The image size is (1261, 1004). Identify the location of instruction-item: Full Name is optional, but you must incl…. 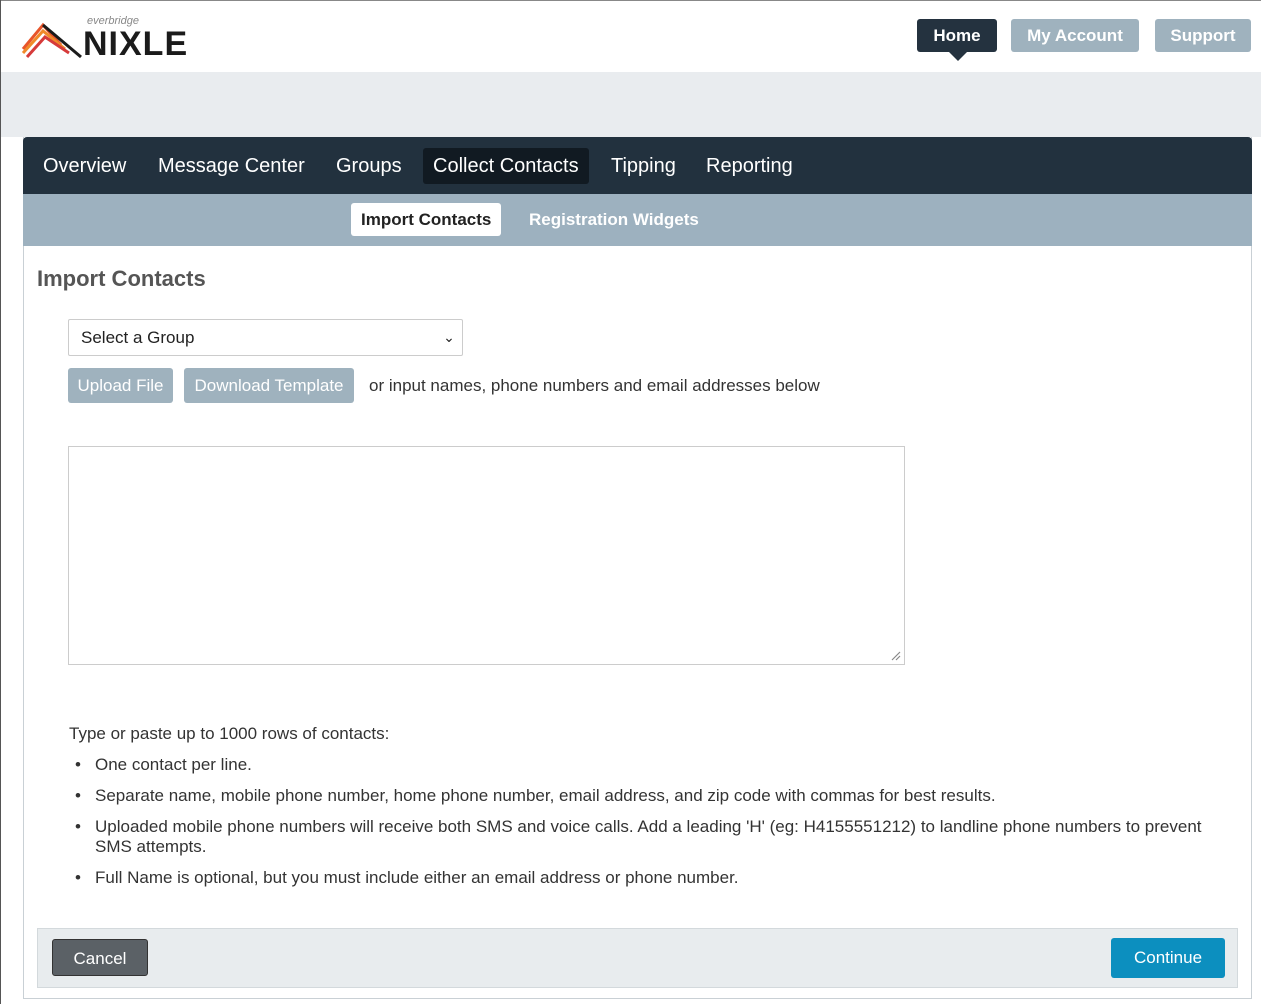
(644, 878).